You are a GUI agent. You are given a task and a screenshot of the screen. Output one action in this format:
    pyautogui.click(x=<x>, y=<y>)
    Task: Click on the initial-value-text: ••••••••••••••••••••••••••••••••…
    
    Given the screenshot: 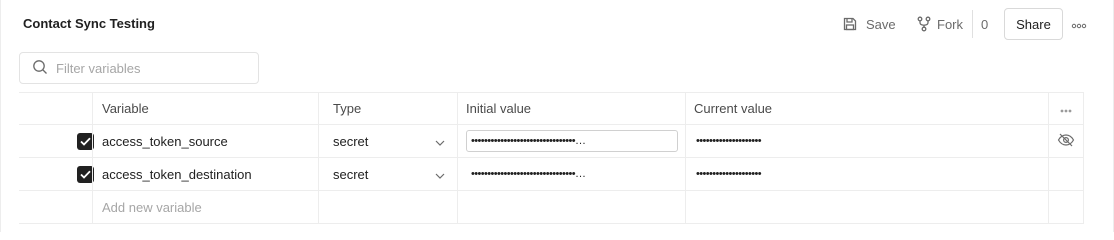 What is the action you would take?
    pyautogui.click(x=572, y=174)
    